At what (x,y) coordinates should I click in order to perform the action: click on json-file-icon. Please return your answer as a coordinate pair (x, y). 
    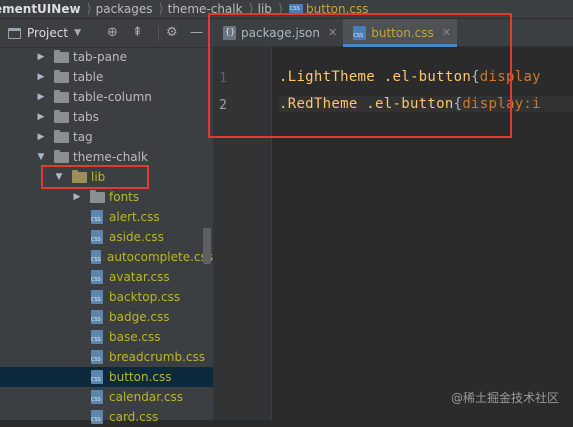
    Looking at the image, I should click on (229, 32).